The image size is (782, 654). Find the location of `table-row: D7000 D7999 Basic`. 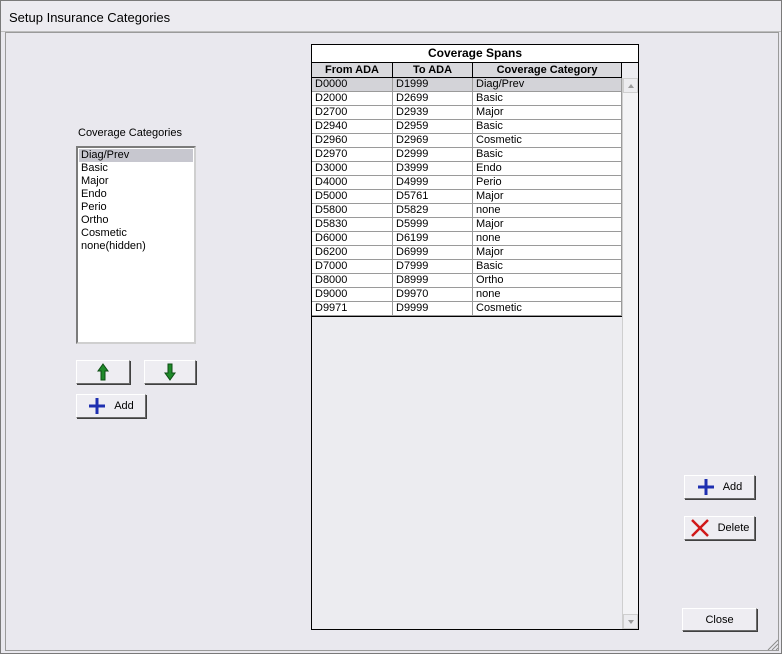

table-row: D7000 D7999 Basic is located at coordinates (467, 267).